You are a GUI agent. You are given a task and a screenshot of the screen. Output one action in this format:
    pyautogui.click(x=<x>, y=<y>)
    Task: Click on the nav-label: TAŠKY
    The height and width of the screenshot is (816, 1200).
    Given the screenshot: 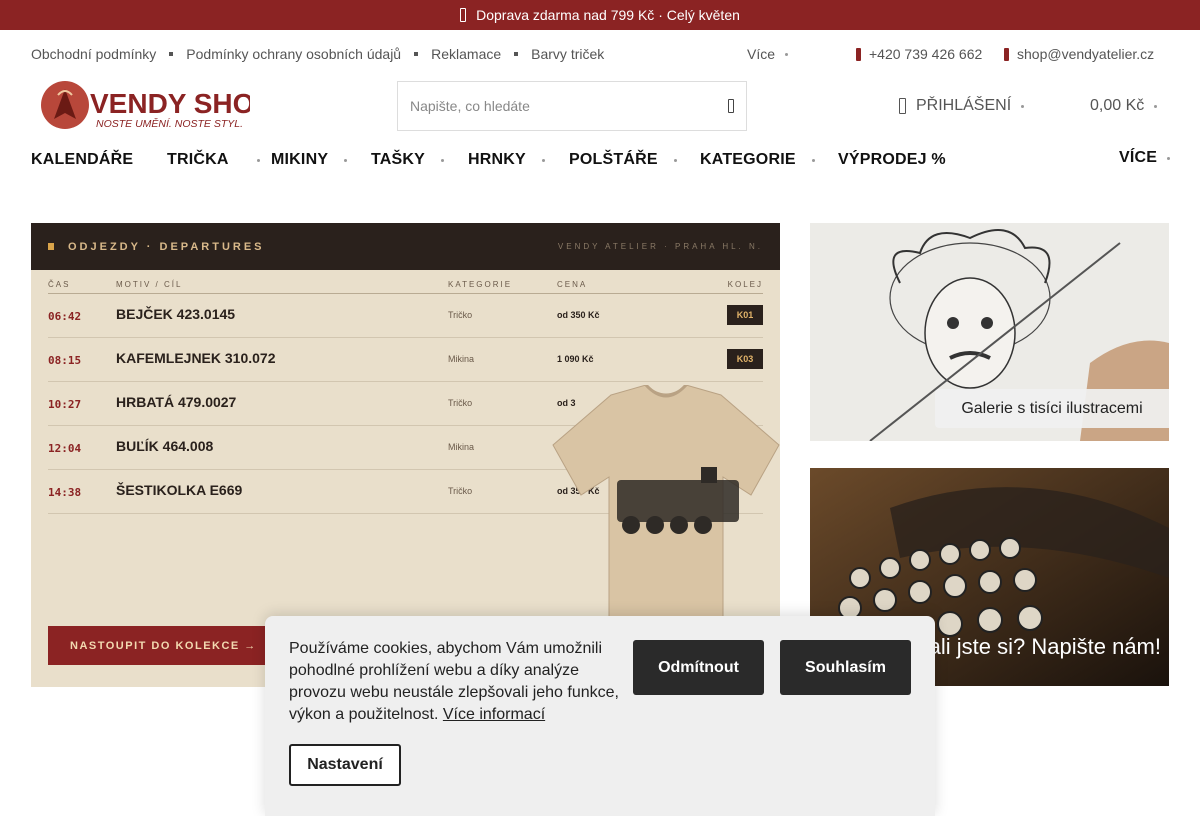 What is the action you would take?
    pyautogui.click(x=398, y=159)
    